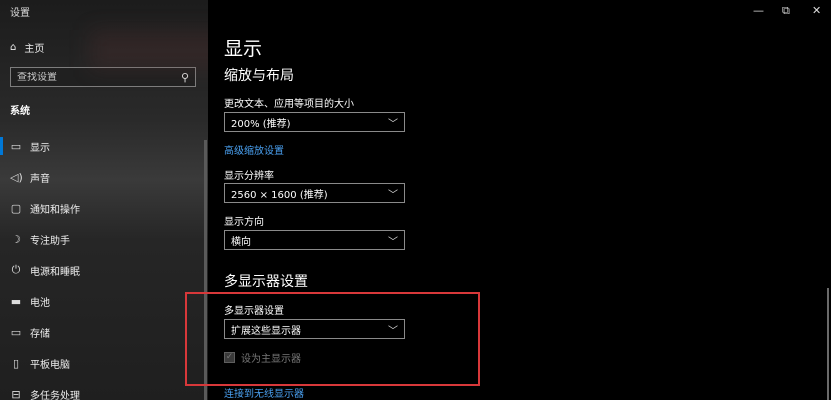 Image resolution: width=831 pixels, height=400 pixels. Describe the element at coordinates (261, 124) in the screenshot. I see `dropdown-value: 200% (推荐)` at that location.